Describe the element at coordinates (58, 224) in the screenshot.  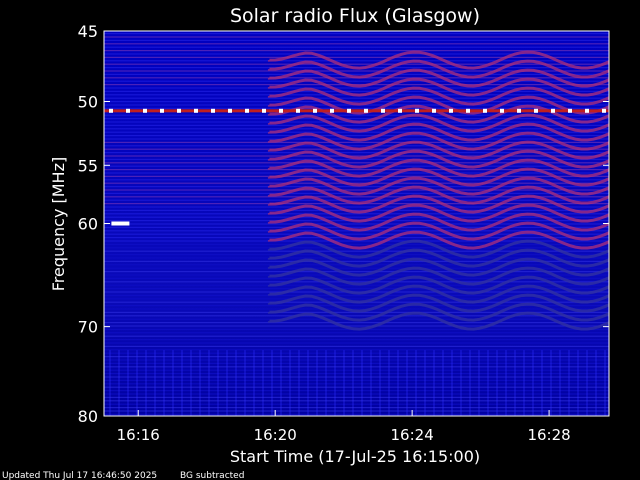
I see `y-axis-label: Frequency [MHz]` at that location.